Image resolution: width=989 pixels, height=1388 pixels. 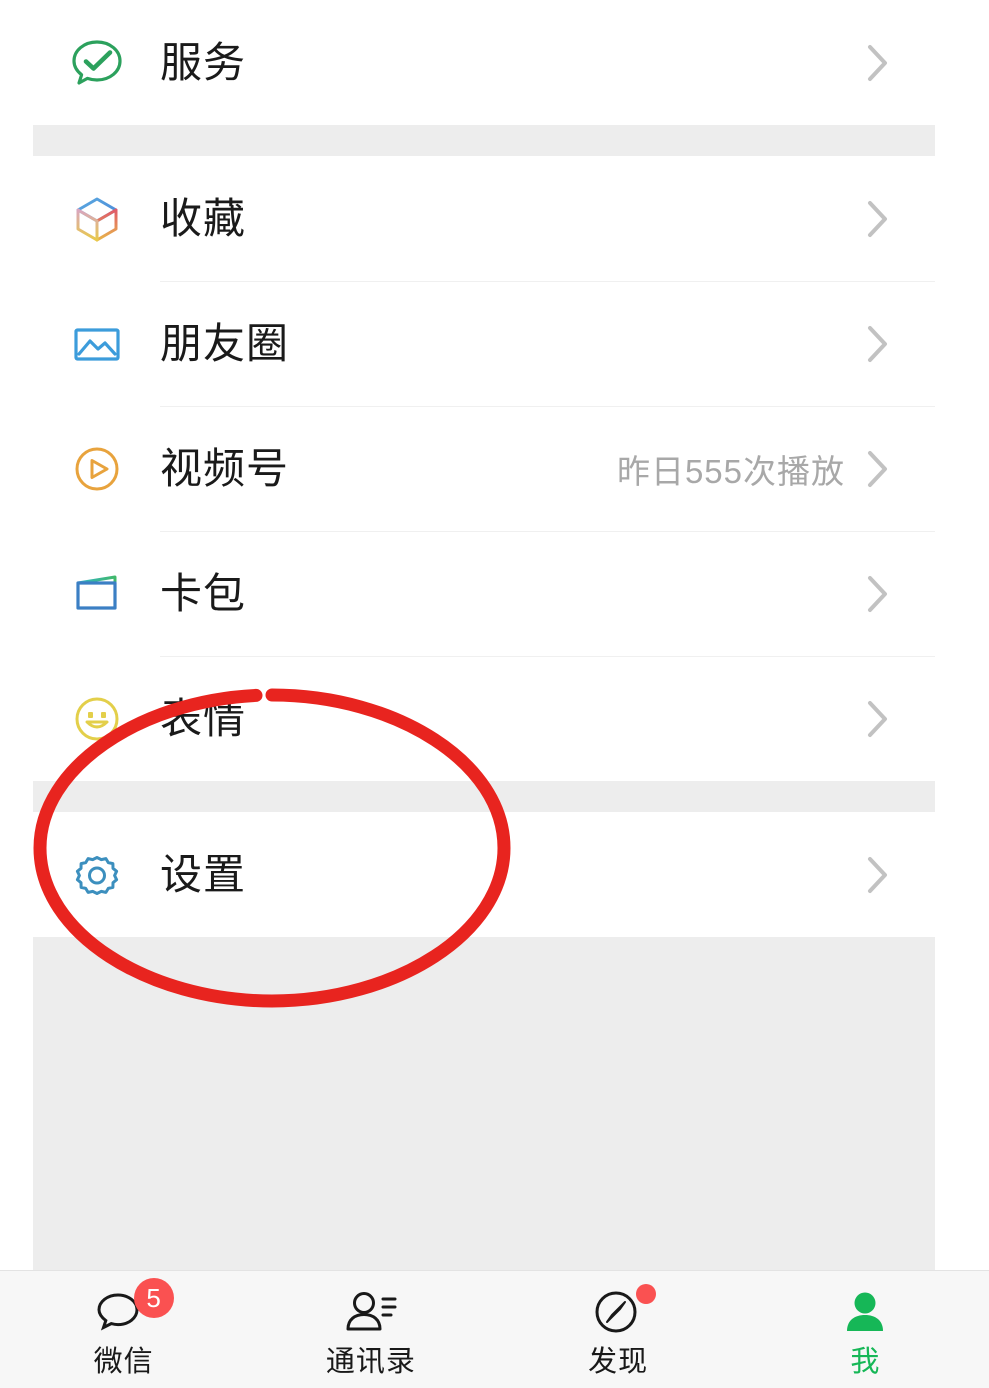 What do you see at coordinates (865, 1362) in the screenshot?
I see `tab-label: 我` at bounding box center [865, 1362].